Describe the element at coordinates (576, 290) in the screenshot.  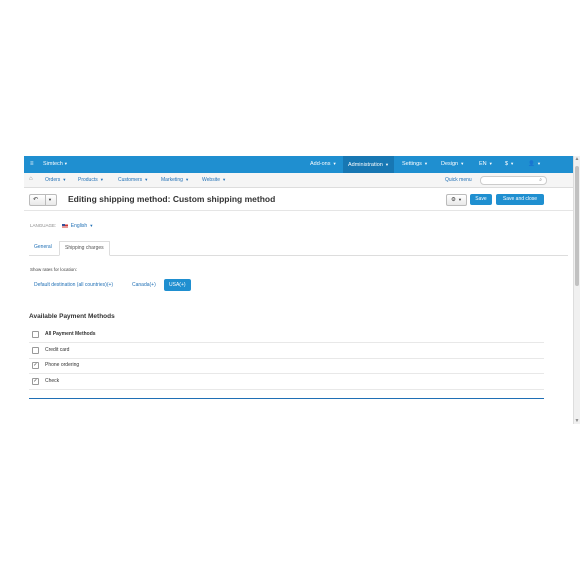
I see `vertical-scrollbar: ▲ ▼` at that location.